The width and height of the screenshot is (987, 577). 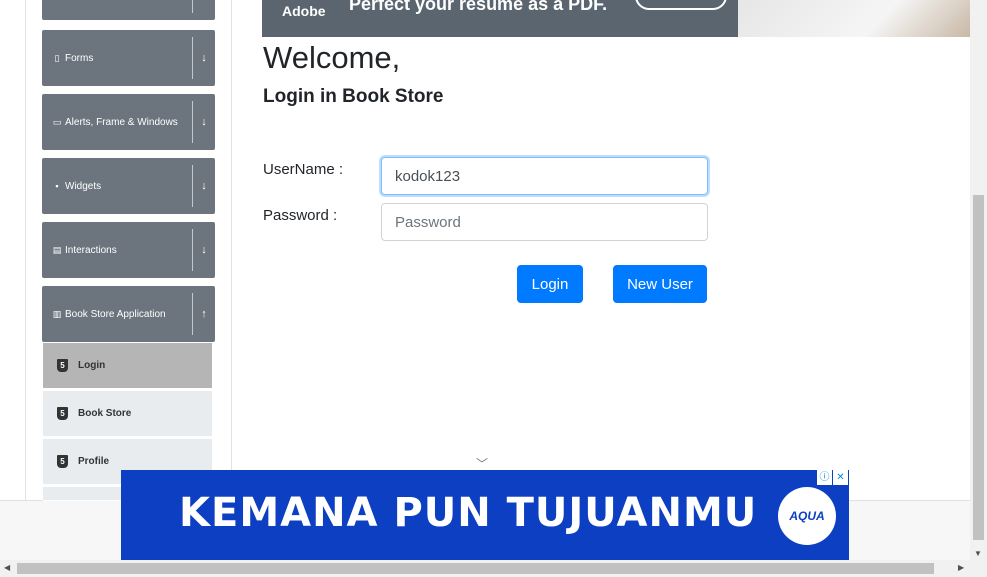 I want to click on ad-close-icon: ✕, so click(x=840, y=477).